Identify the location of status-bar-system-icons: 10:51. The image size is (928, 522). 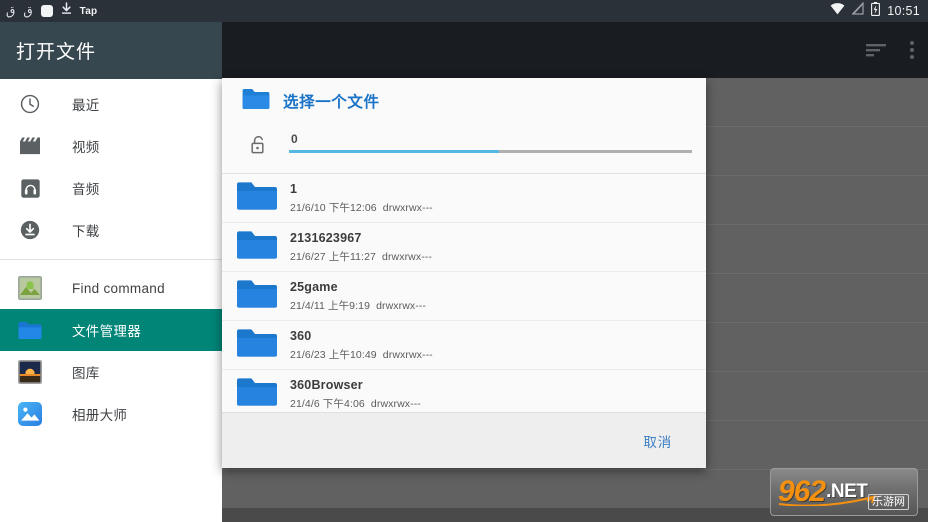
(875, 11).